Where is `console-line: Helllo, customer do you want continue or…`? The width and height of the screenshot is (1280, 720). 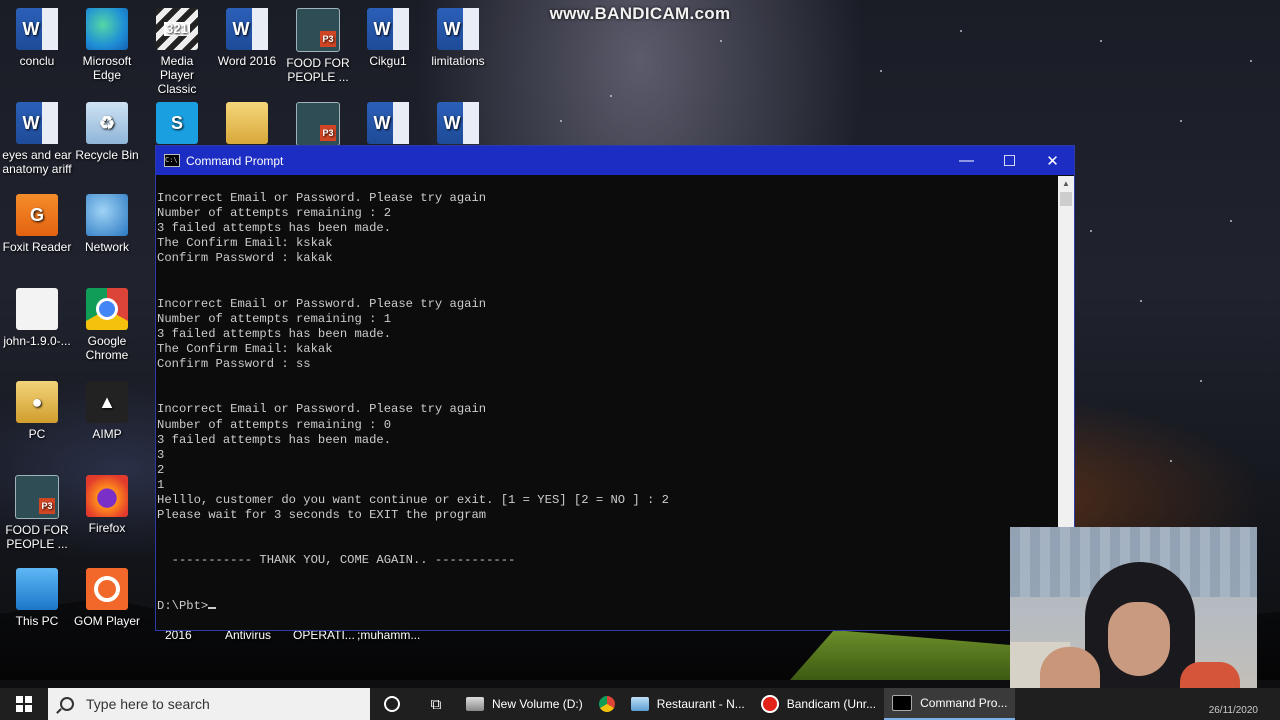
console-line: Helllo, customer do you want continue or… is located at coordinates (413, 499).